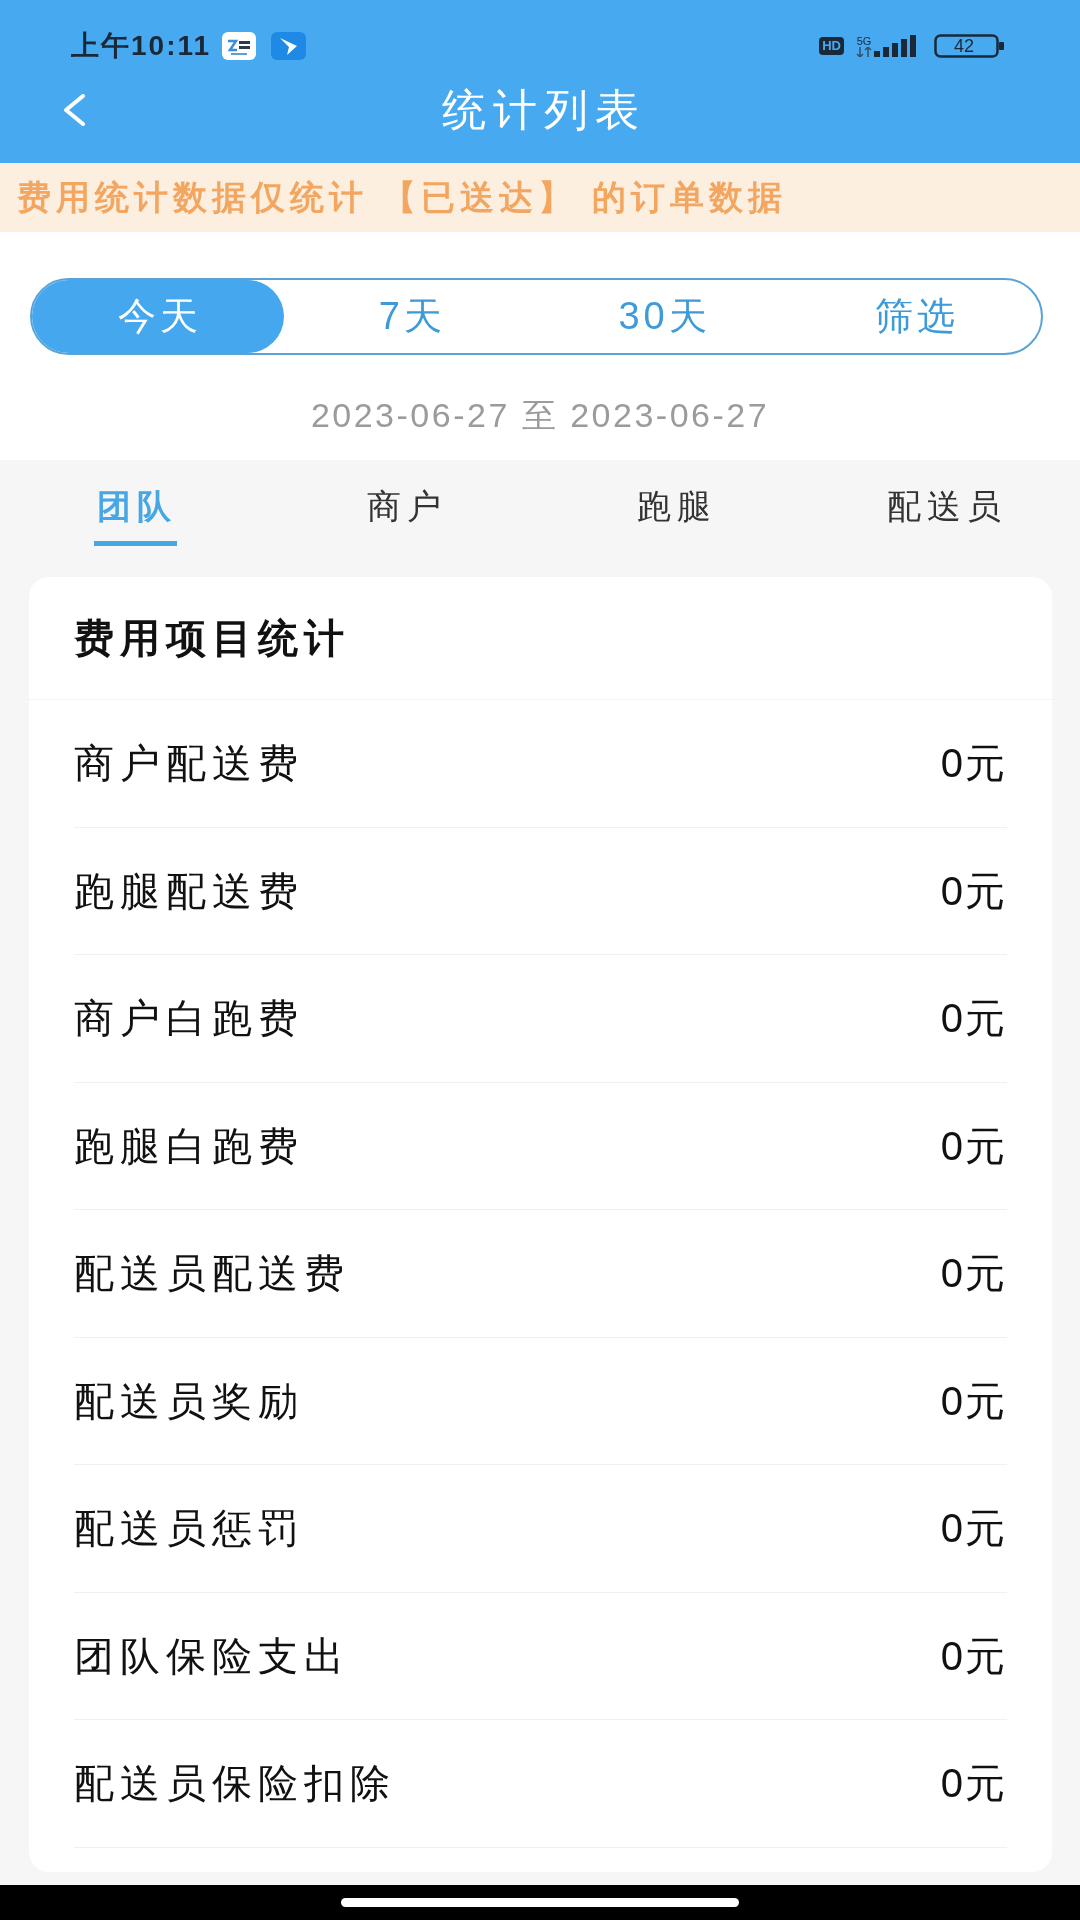  Describe the element at coordinates (964, 46) in the screenshot. I see `battery-level-text: 42` at that location.